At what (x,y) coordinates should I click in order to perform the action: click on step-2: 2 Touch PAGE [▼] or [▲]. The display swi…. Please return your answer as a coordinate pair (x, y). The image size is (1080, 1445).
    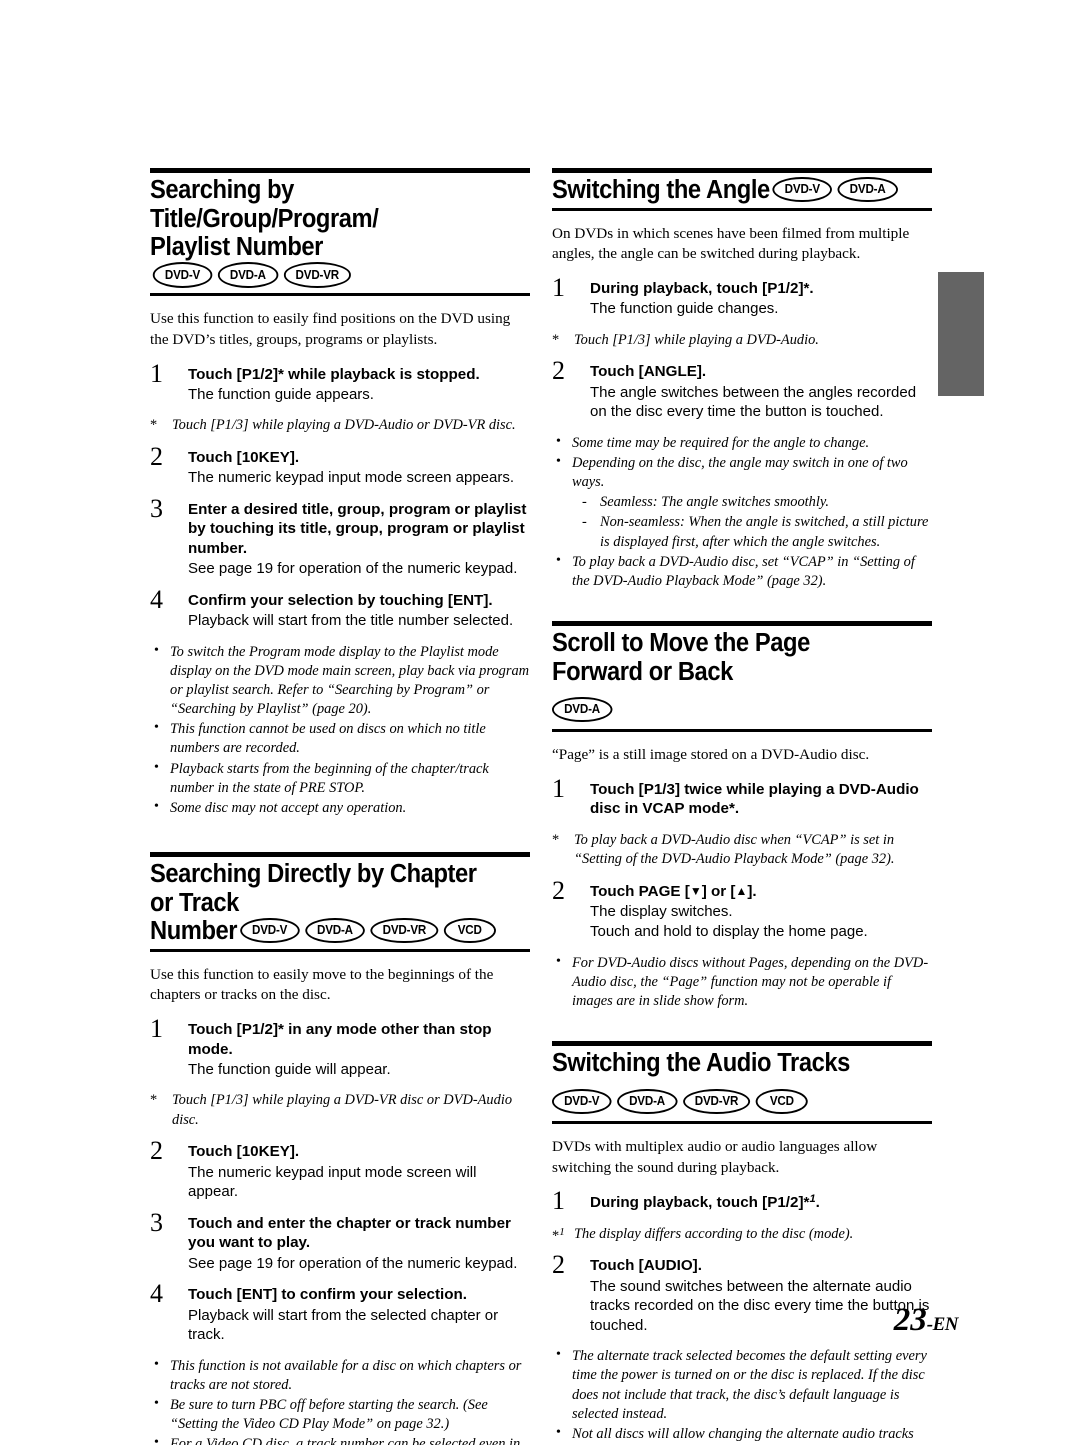
    Looking at the image, I should click on (742, 909).